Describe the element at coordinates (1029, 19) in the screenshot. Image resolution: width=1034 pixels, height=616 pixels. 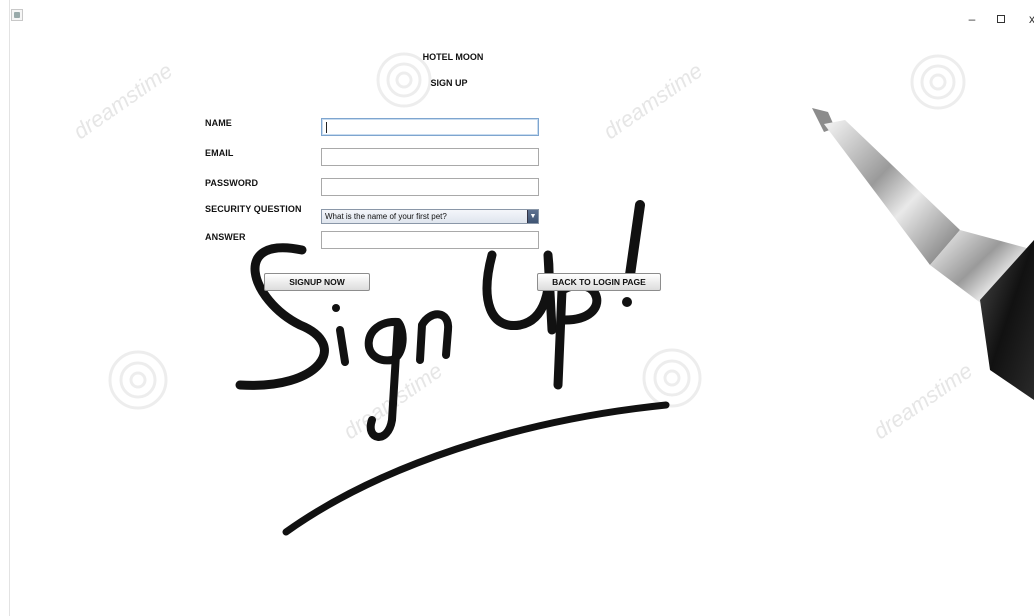
I see `close-button: x` at that location.